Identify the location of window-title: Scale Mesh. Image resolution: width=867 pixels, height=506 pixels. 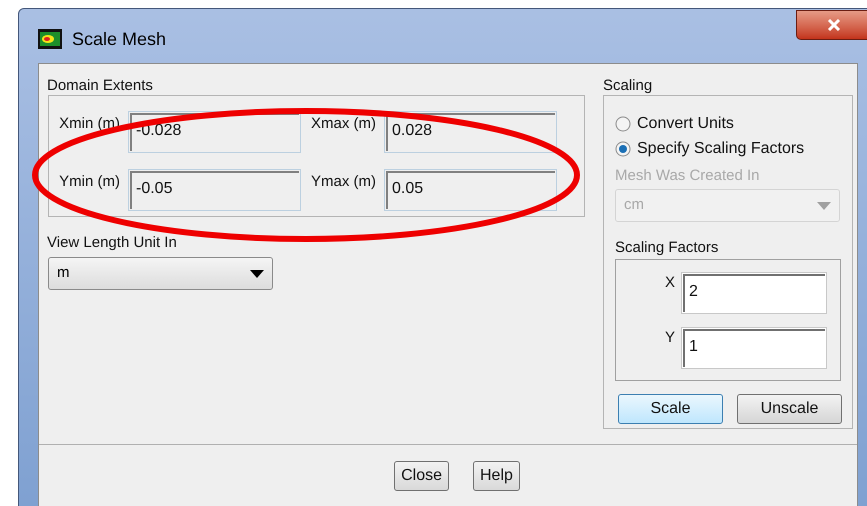
(119, 39).